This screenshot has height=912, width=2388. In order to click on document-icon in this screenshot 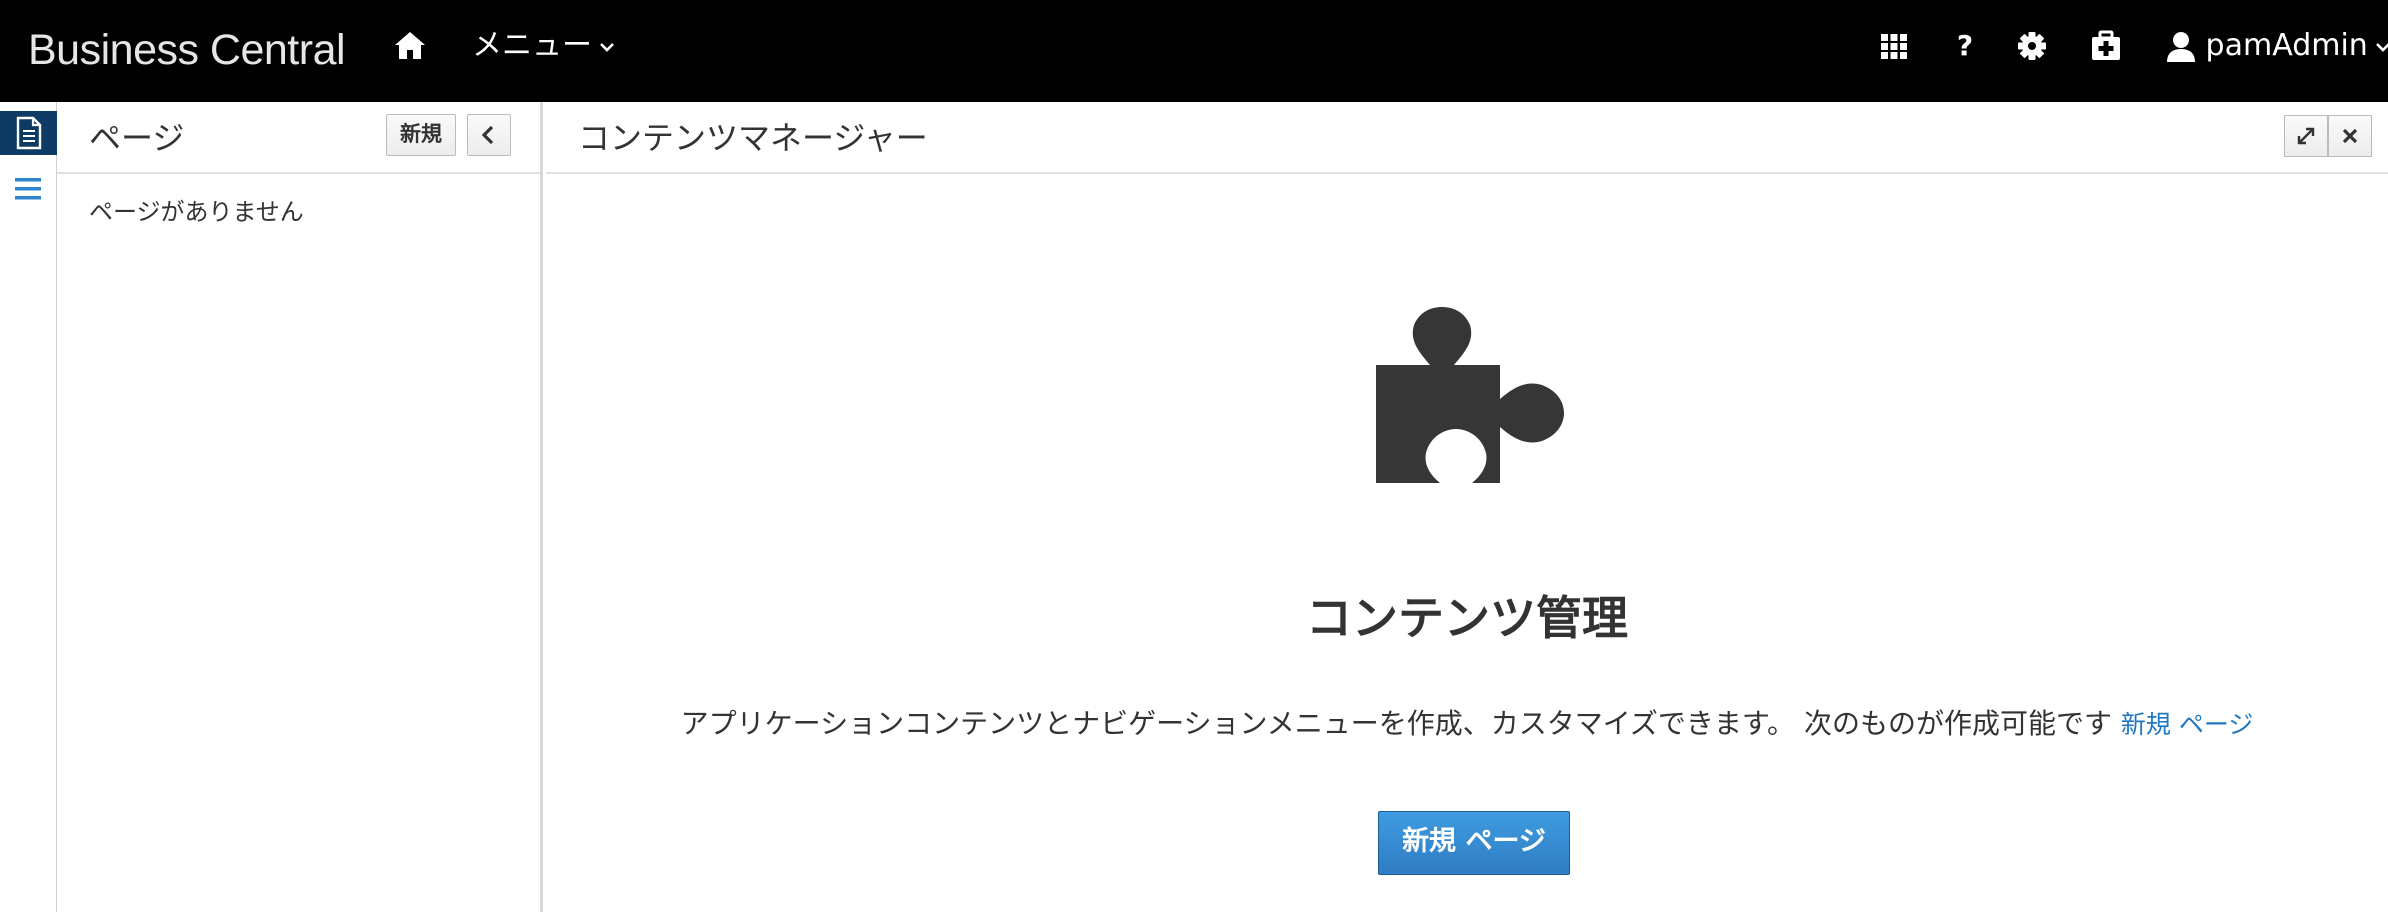, I will do `click(29, 133)`.